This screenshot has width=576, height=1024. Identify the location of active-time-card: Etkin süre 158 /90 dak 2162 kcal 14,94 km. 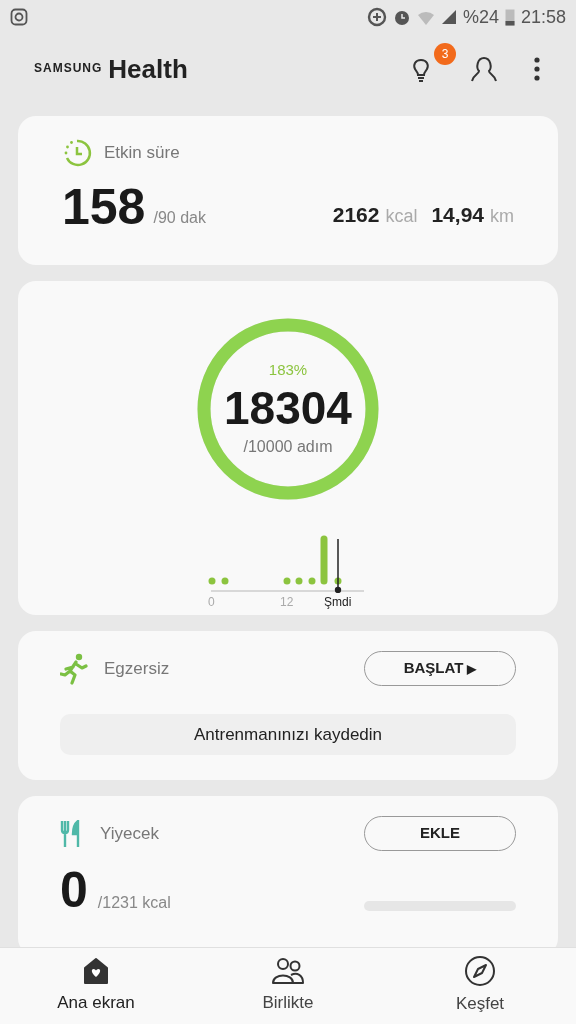
(288, 190).